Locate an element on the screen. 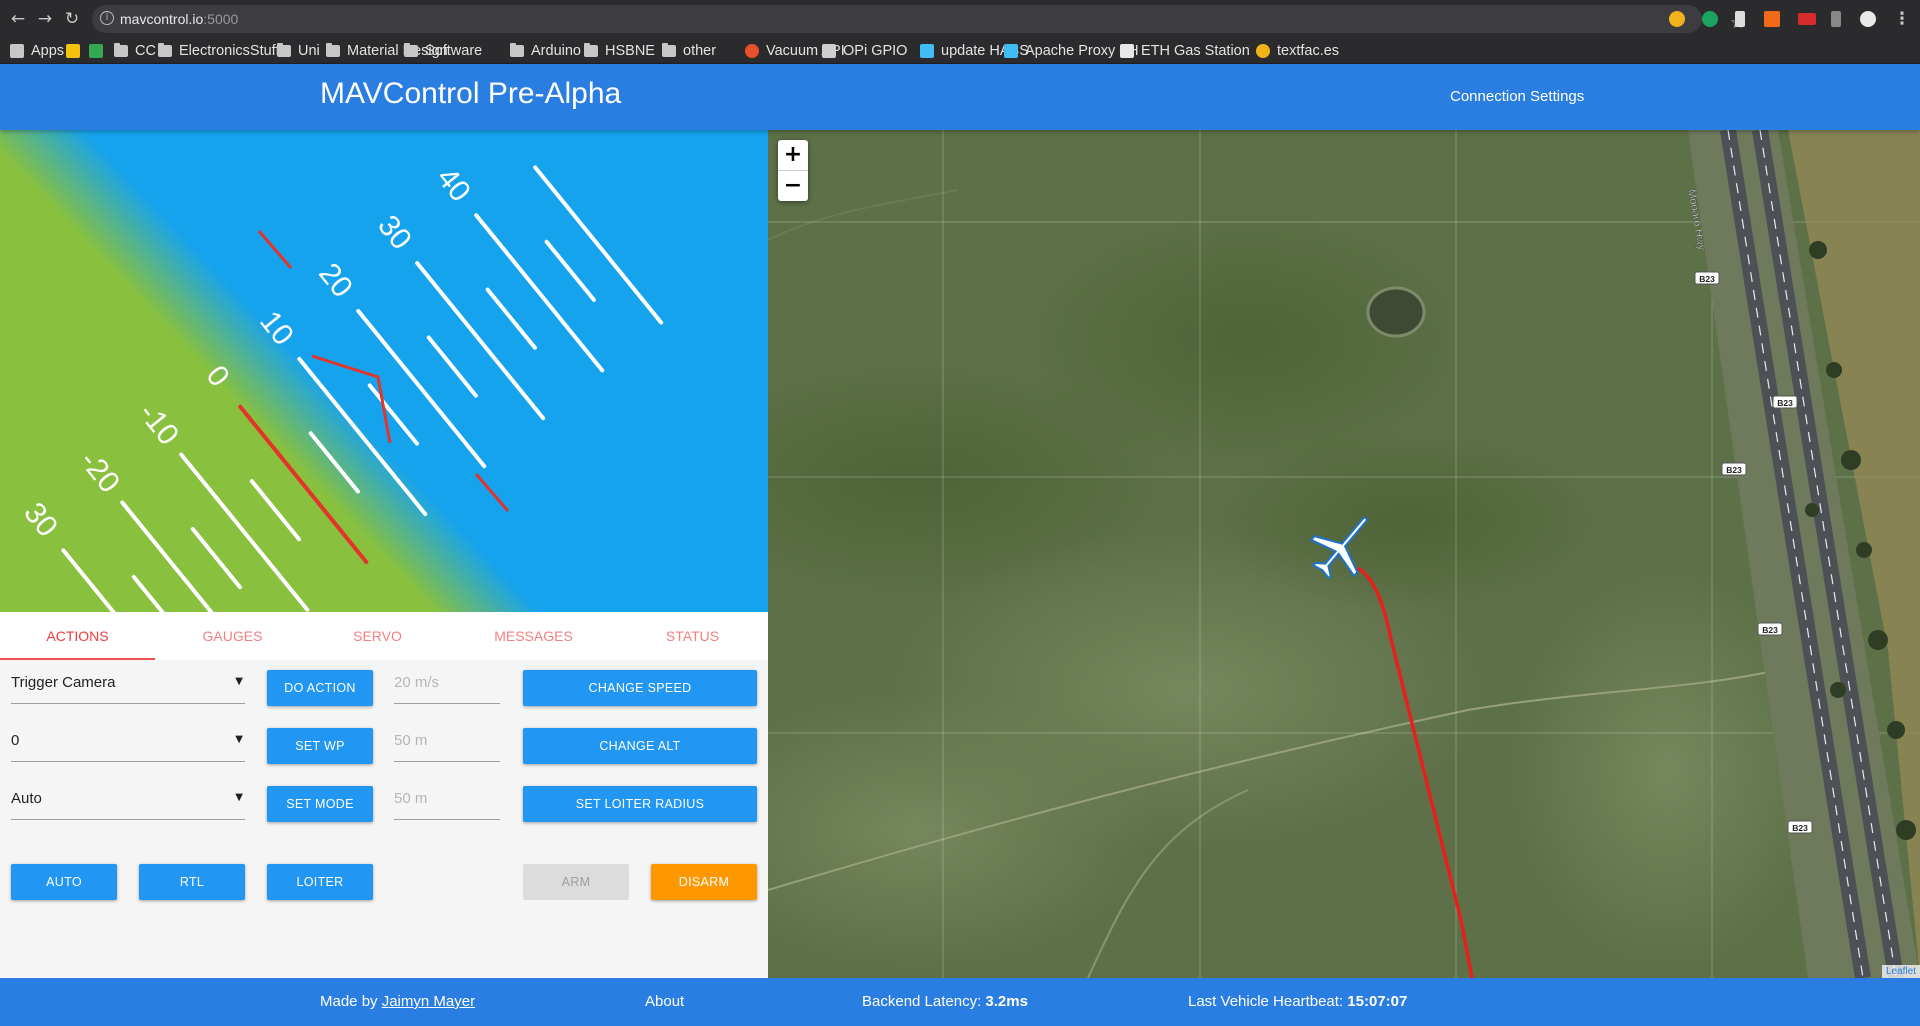 This screenshot has height=1026, width=1920. bookmark-label: Arduino is located at coordinates (556, 51).